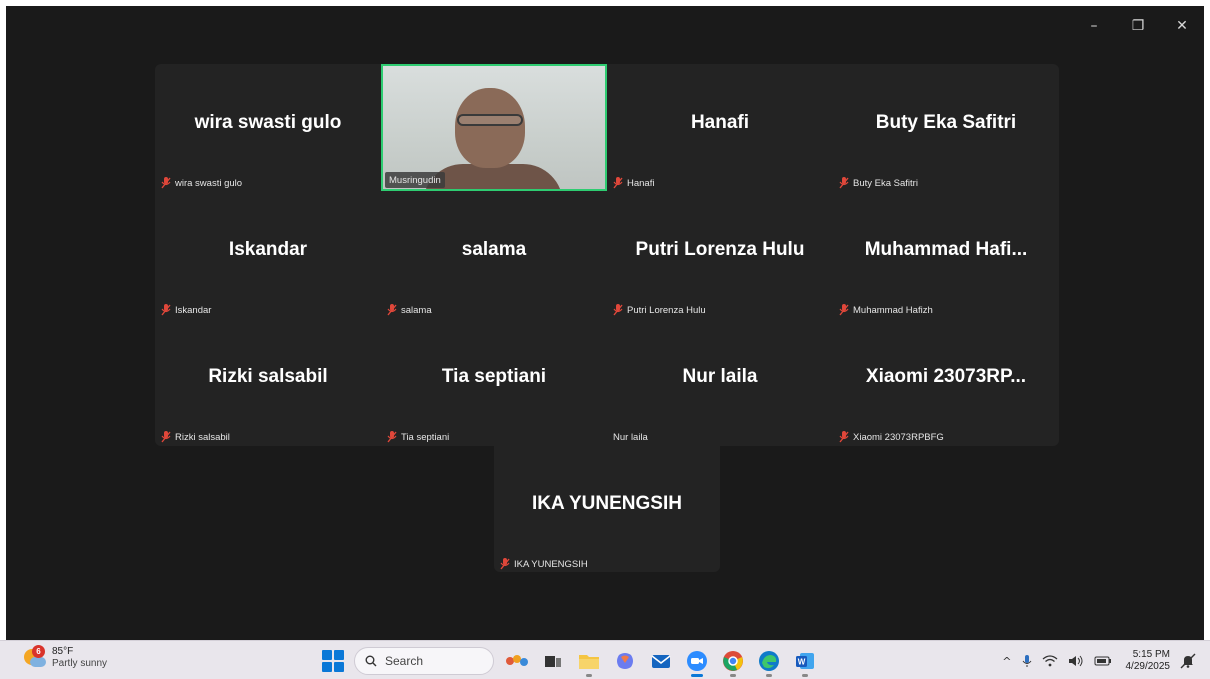 The image size is (1210, 679). I want to click on participant-tile: Putri Lorenza Hulu Putri Lorenza Hulu, so click(720, 254).